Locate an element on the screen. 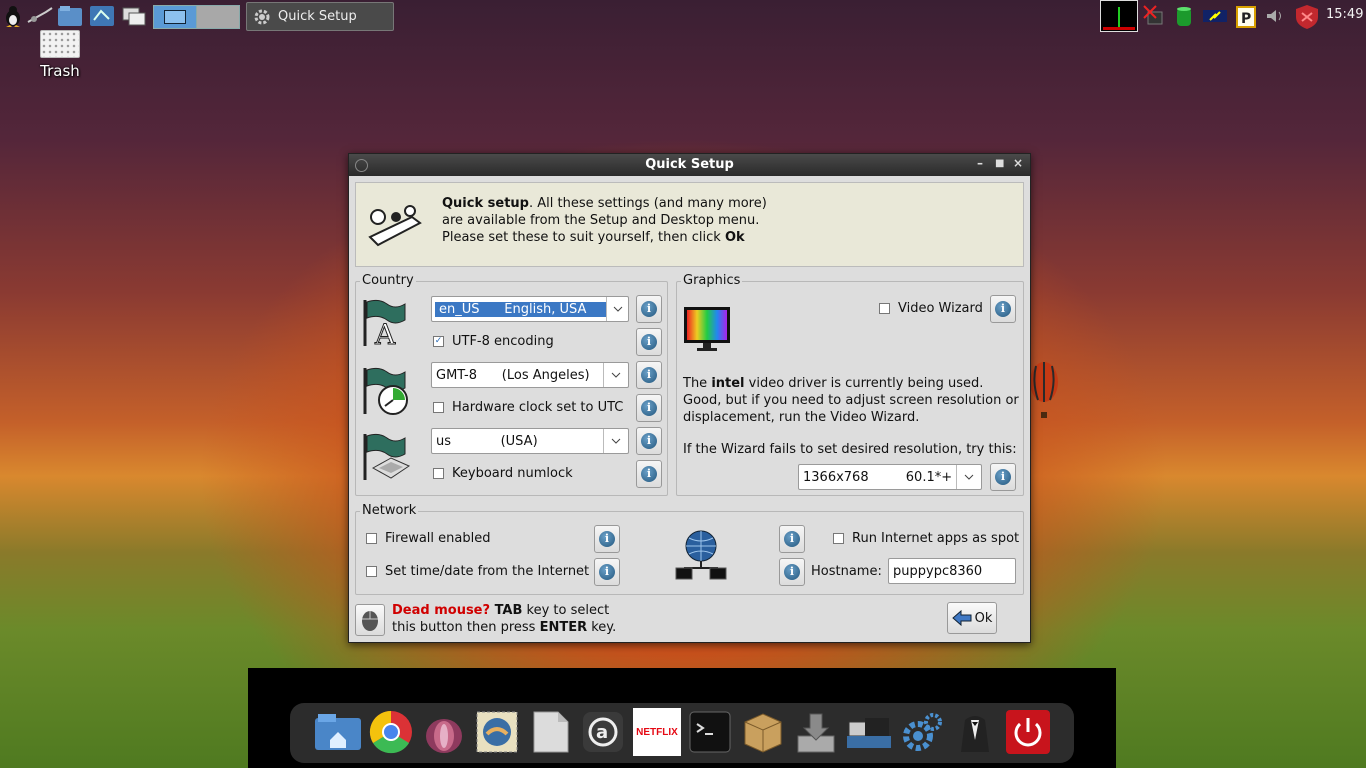  svg-text: a is located at coordinates (602, 732).